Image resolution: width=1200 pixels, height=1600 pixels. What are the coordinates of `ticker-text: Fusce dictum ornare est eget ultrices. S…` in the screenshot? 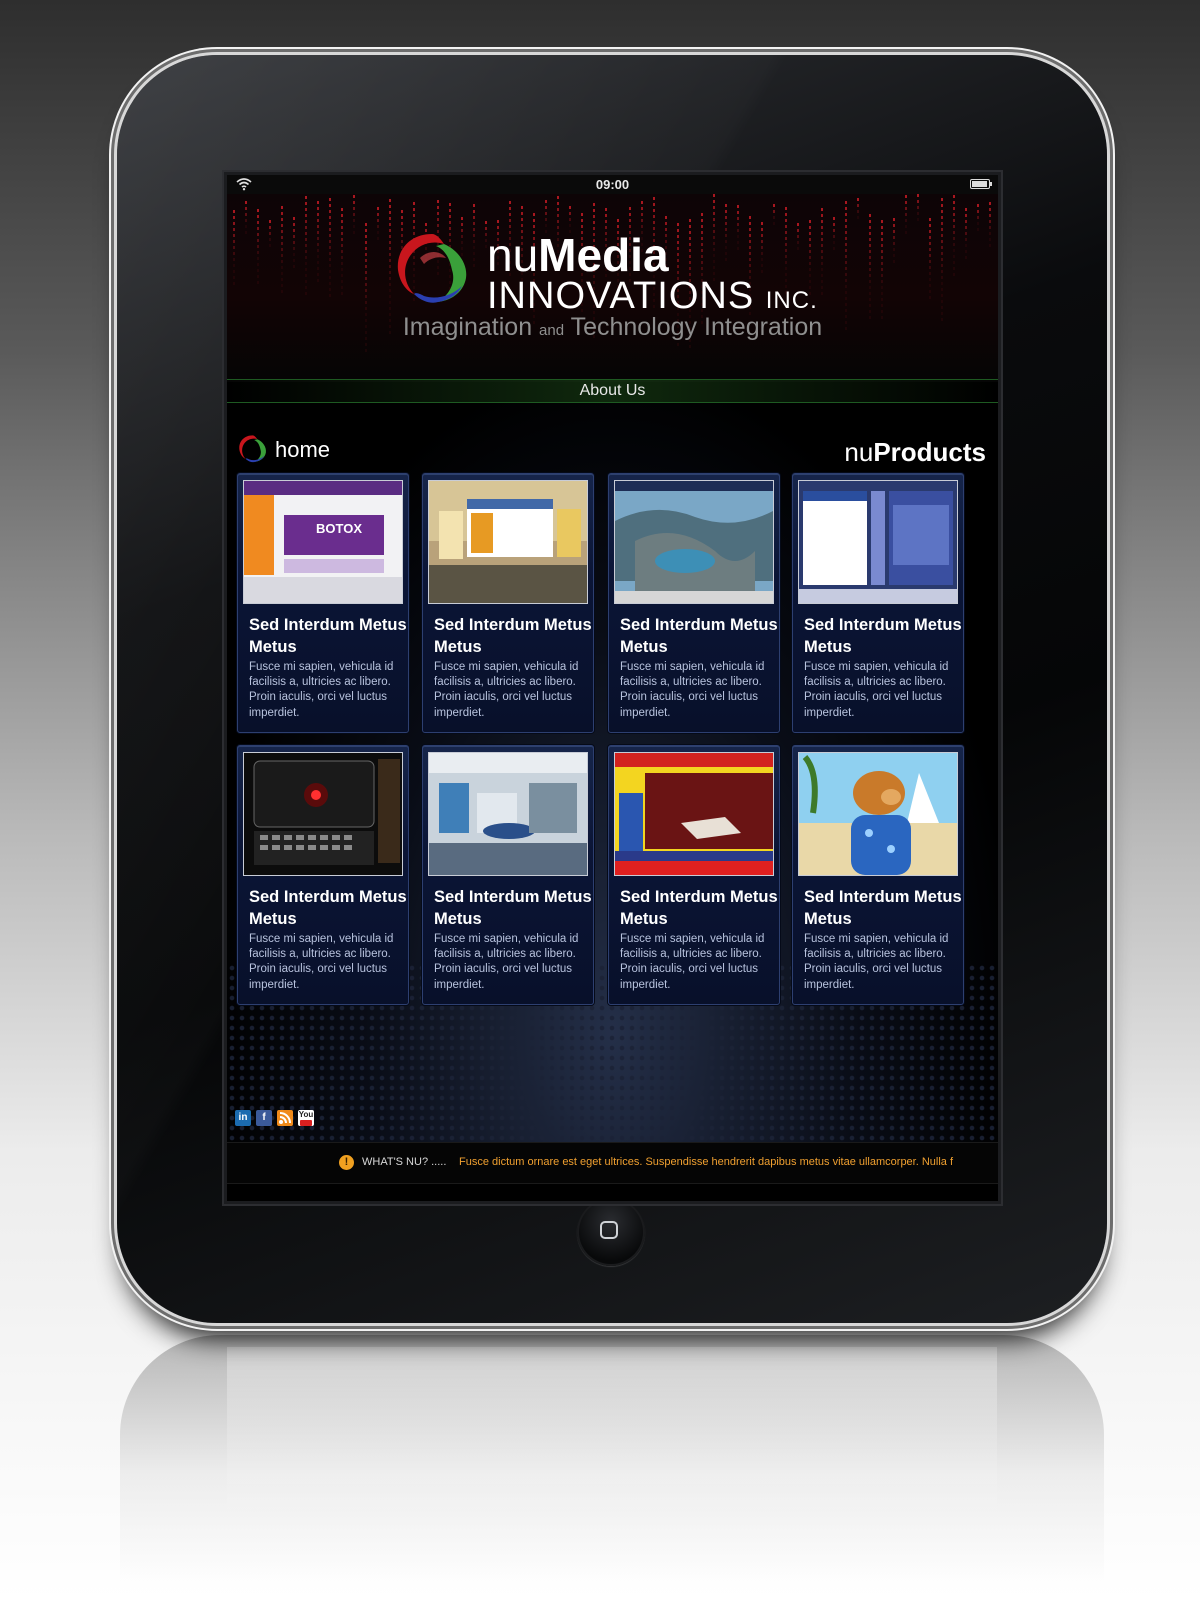 It's located at (706, 1162).